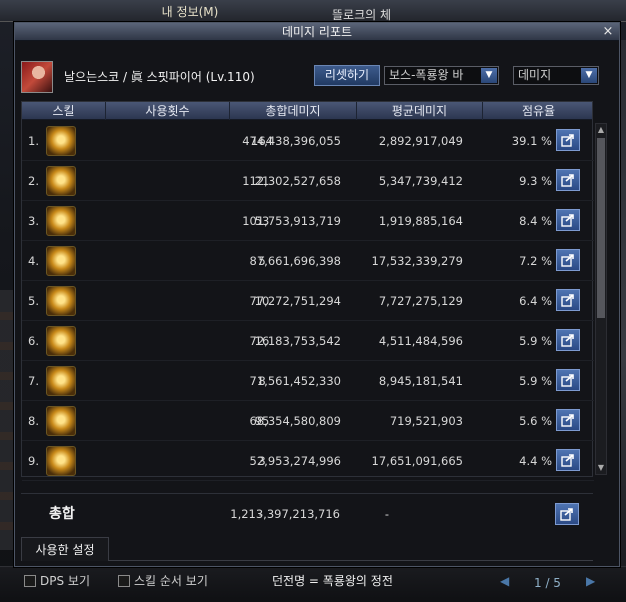 The height and width of the screenshot is (602, 626). Describe the element at coordinates (593, 581) in the screenshot. I see `page-next-icon: ▶` at that location.